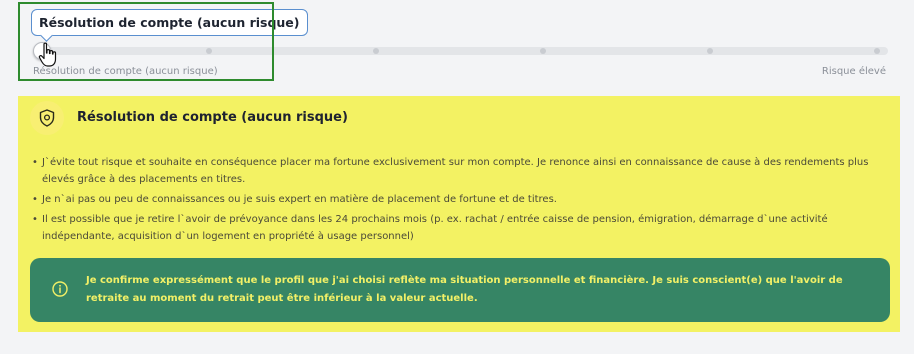 This screenshot has width=914, height=354. Describe the element at coordinates (464, 51) in the screenshot. I see `slider-track` at that location.